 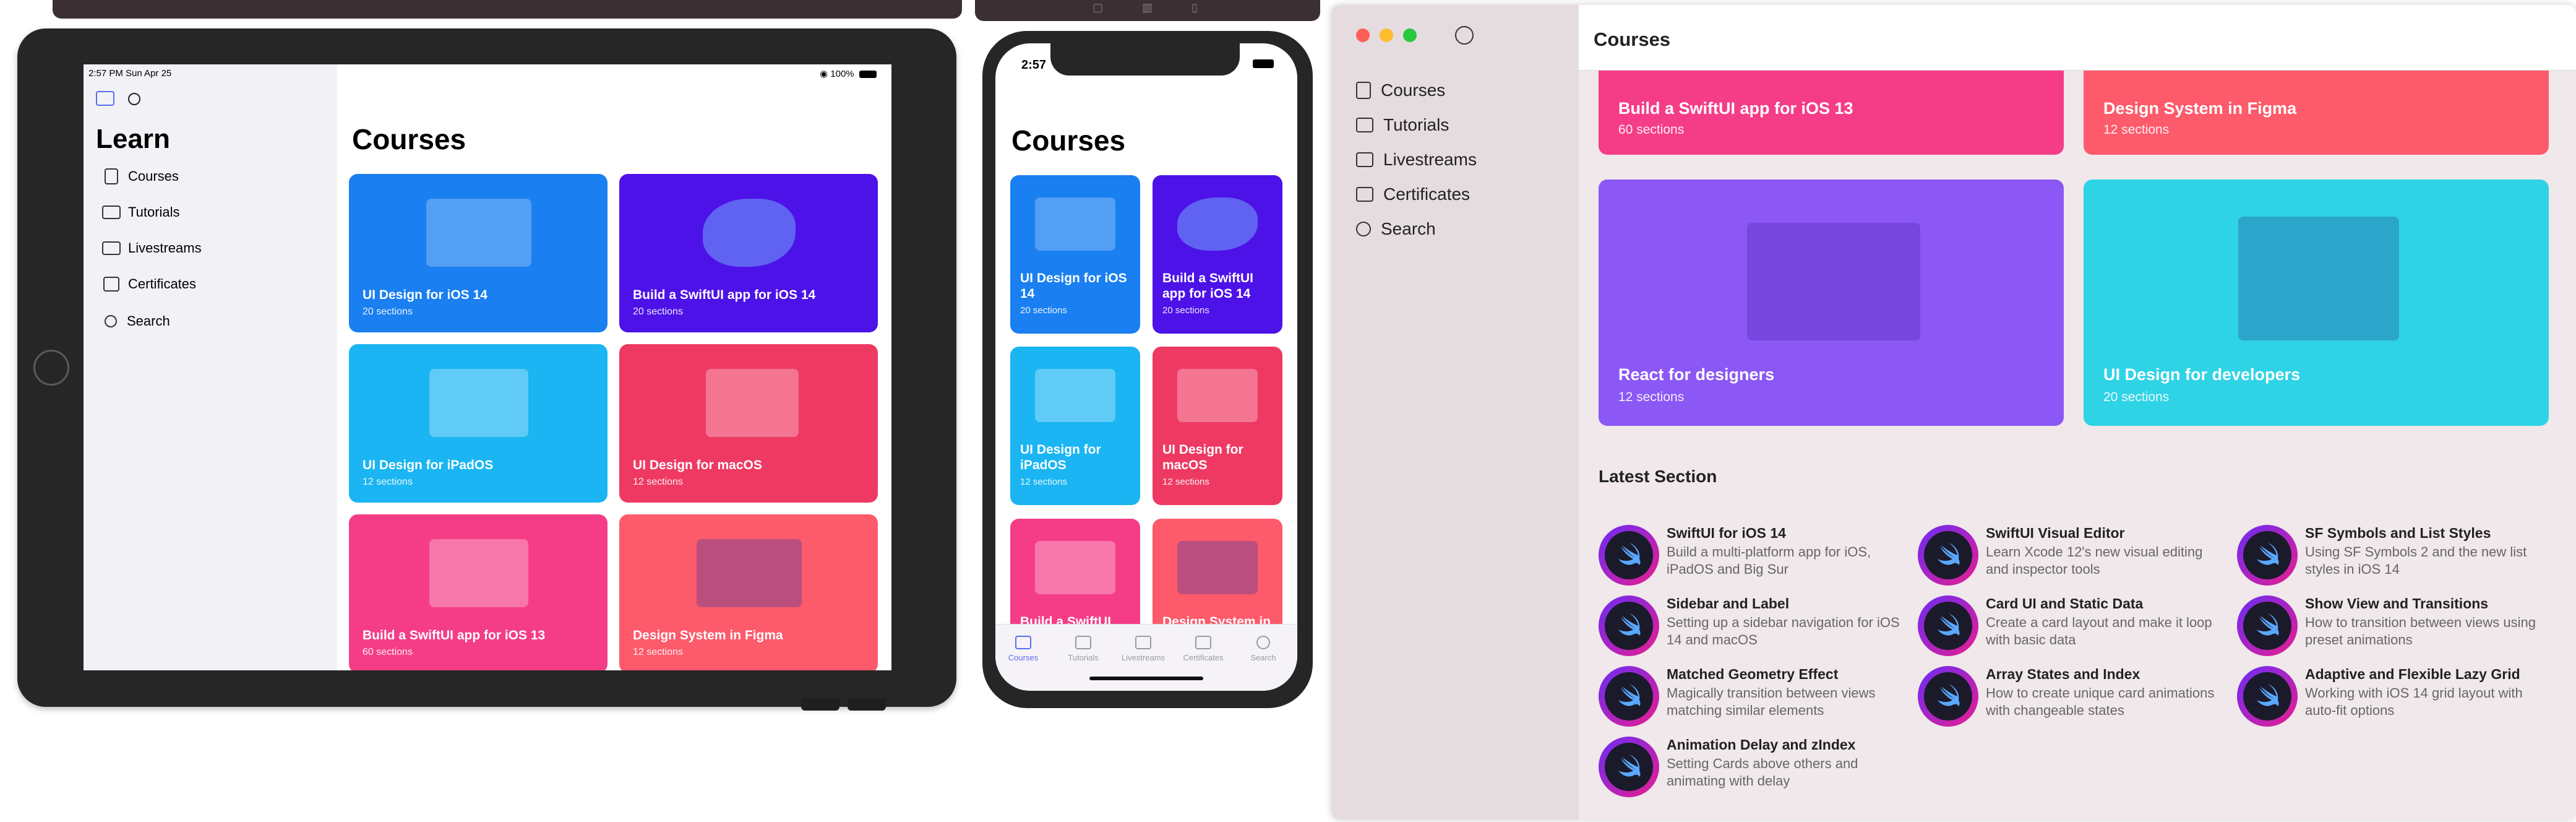 I want to click on zoom-button, so click(x=1410, y=35).